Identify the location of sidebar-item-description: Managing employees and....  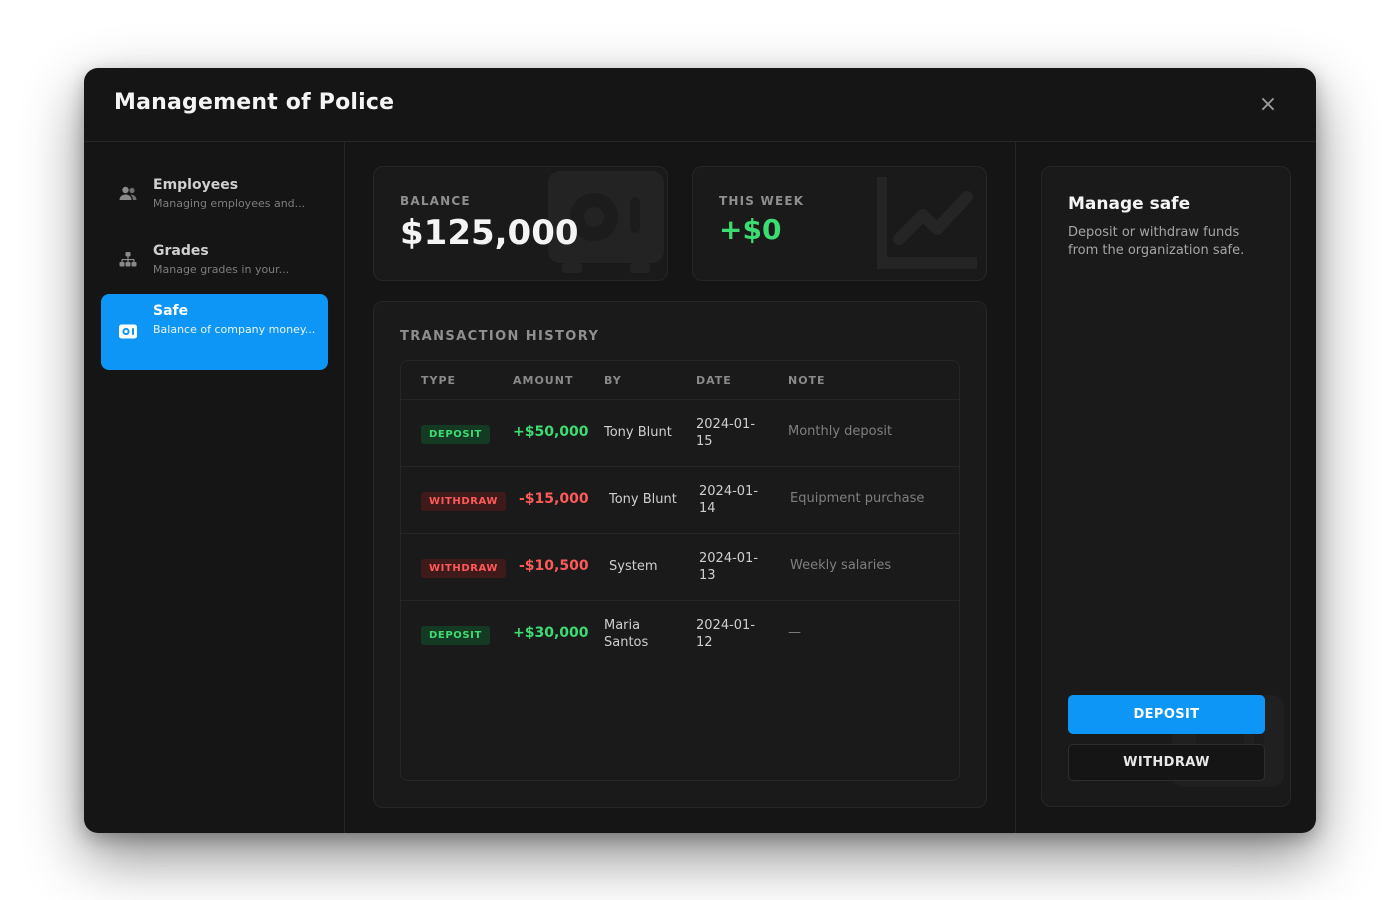
(229, 203).